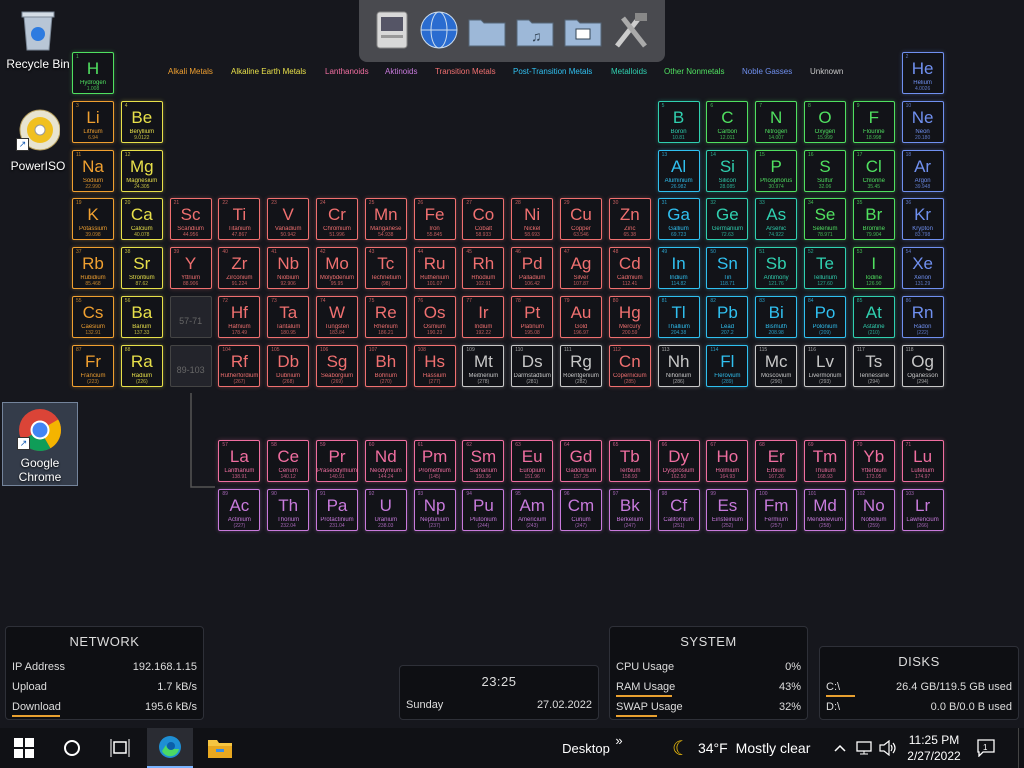 The width and height of the screenshot is (1024, 768). What do you see at coordinates (681, 748) in the screenshot?
I see `moon-icon: ☾` at bounding box center [681, 748].